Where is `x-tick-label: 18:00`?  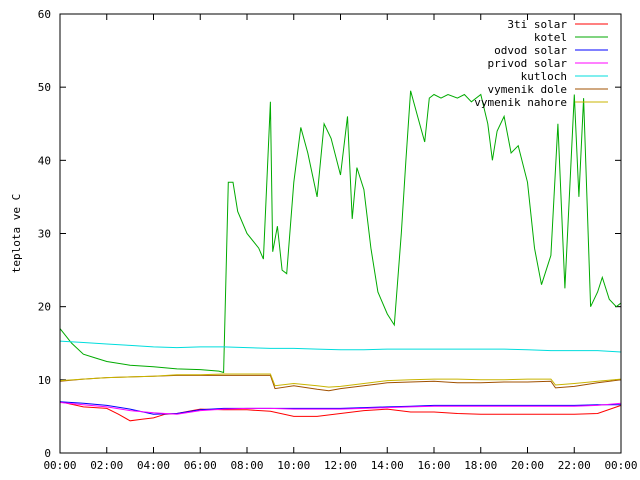
x-tick-label: 18:00 is located at coordinates (480, 465).